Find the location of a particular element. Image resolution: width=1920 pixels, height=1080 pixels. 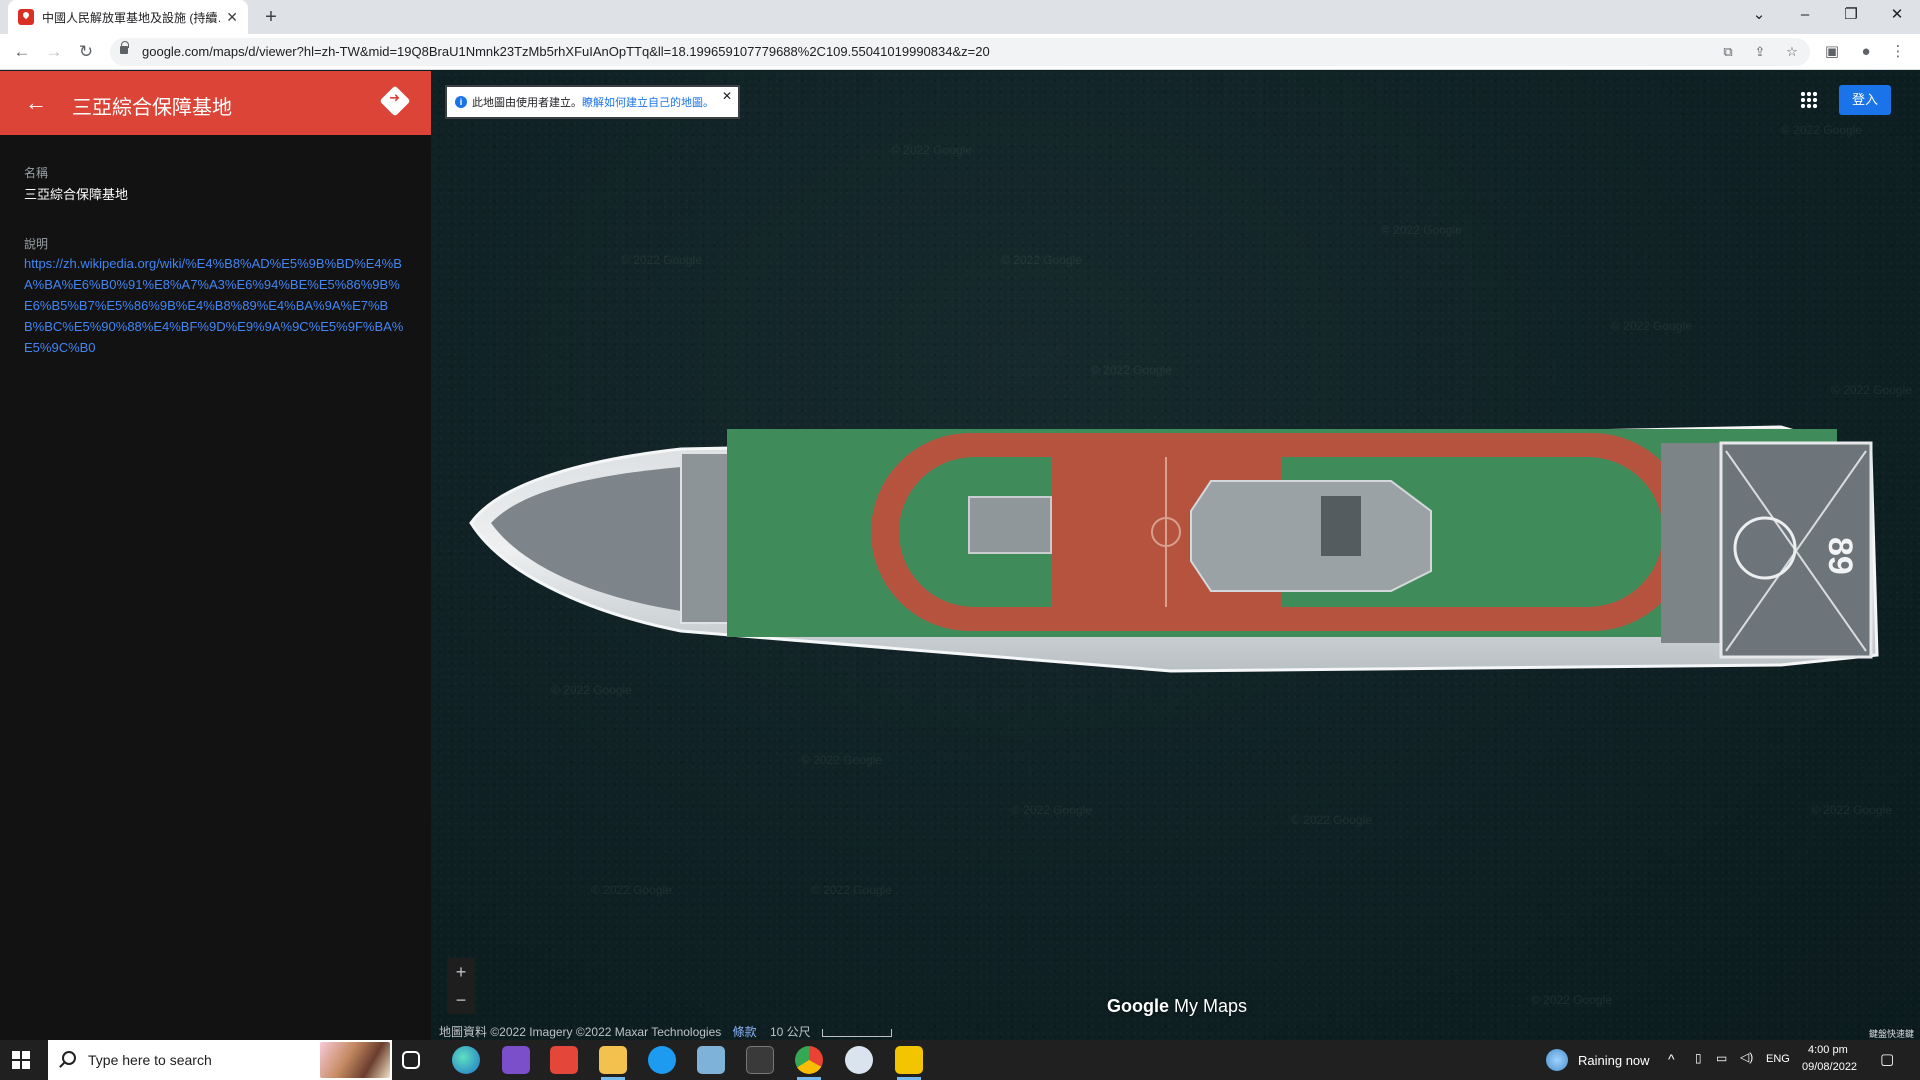

learn-create-map-link: 瞭解如何建立自己的地圖。 is located at coordinates (648, 102).